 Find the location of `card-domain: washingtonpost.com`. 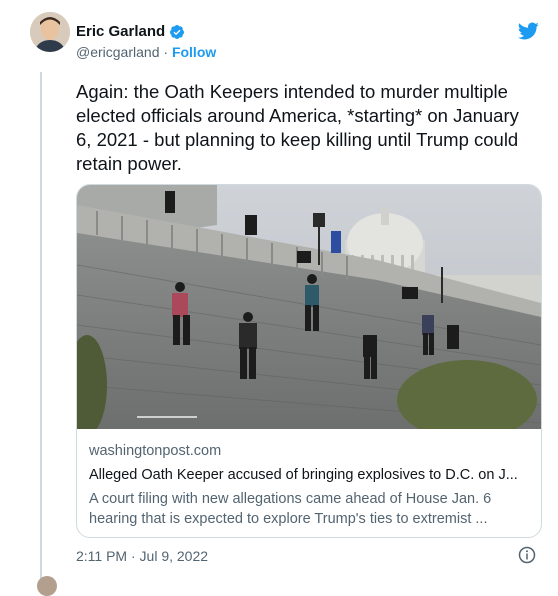

card-domain: washingtonpost.com is located at coordinates (155, 451).